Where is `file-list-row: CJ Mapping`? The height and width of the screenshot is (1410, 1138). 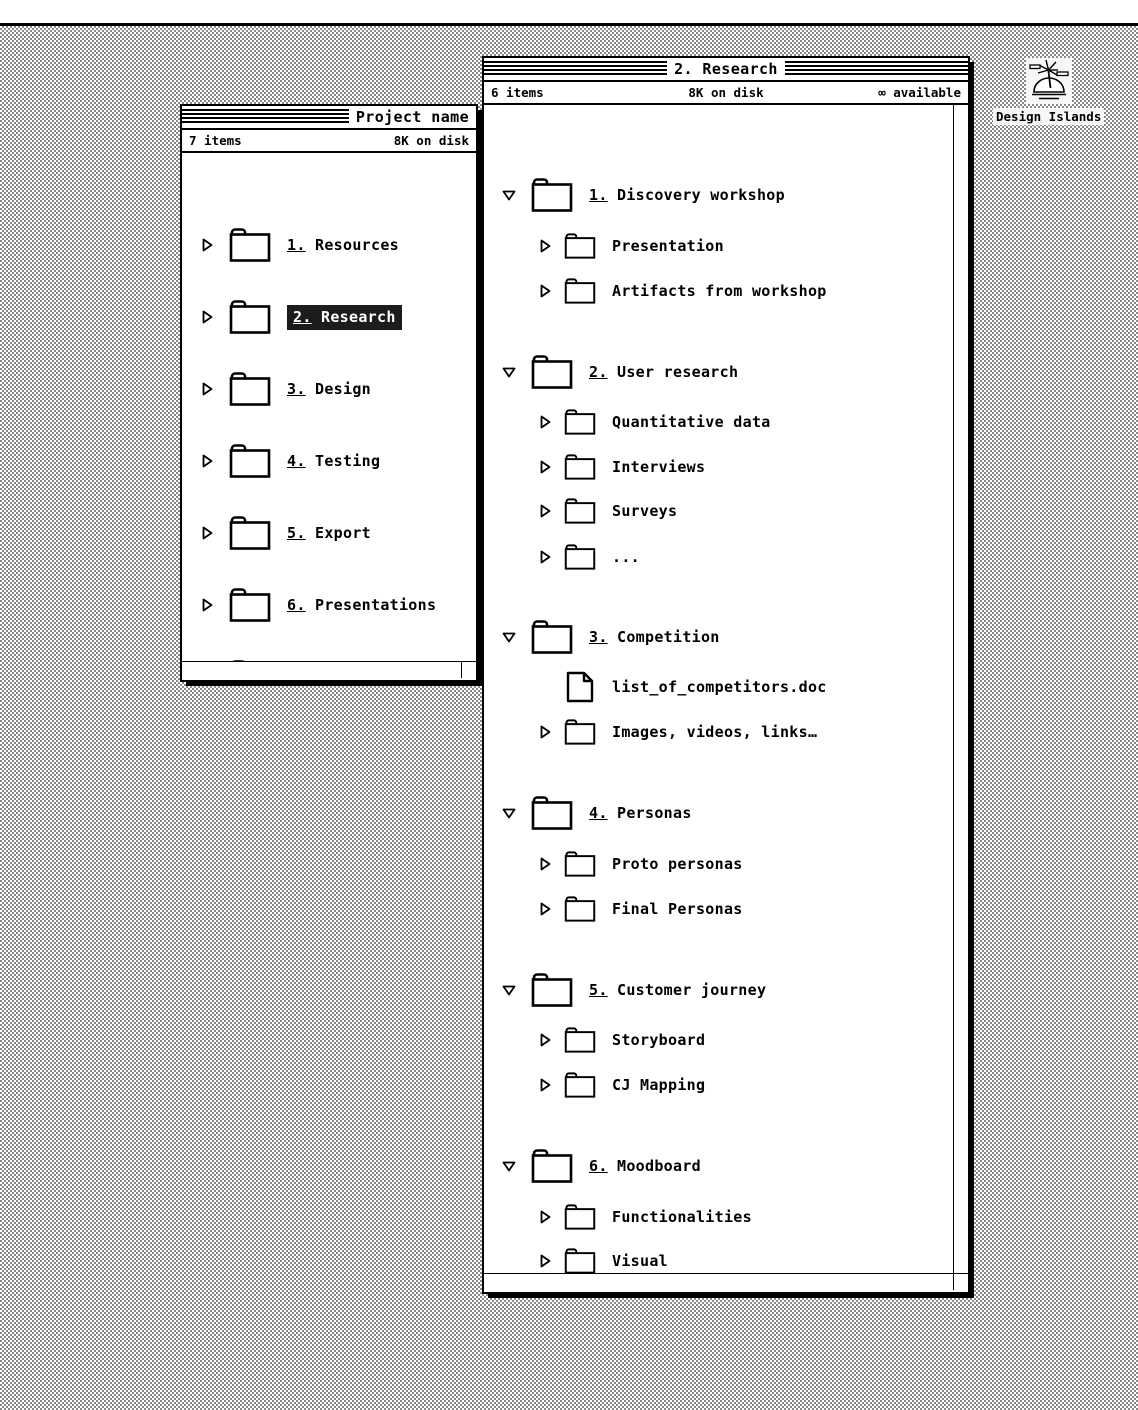
file-list-row: CJ Mapping is located at coordinates (620, 1085).